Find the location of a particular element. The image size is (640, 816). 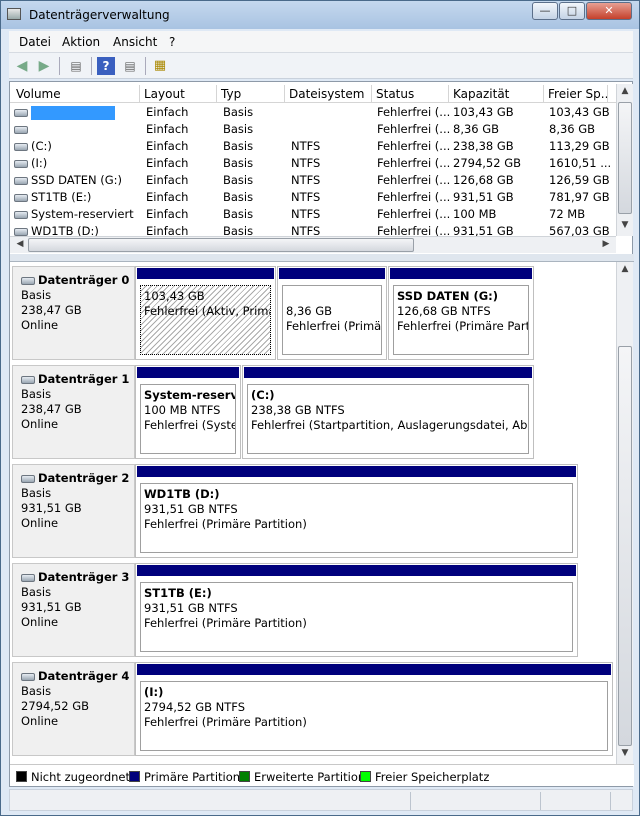

partition: 8,36 GB Fehlerfrei (Primäre is located at coordinates (332, 313).